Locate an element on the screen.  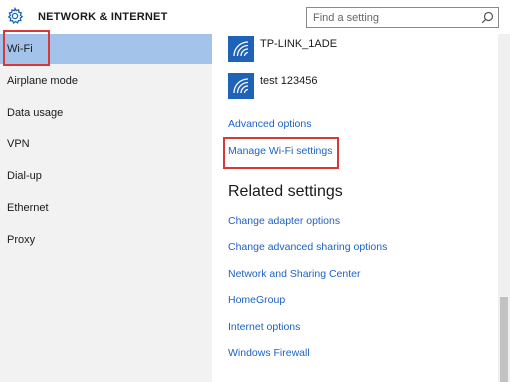
sidebar-item-vpn: VPN is located at coordinates (106, 144).